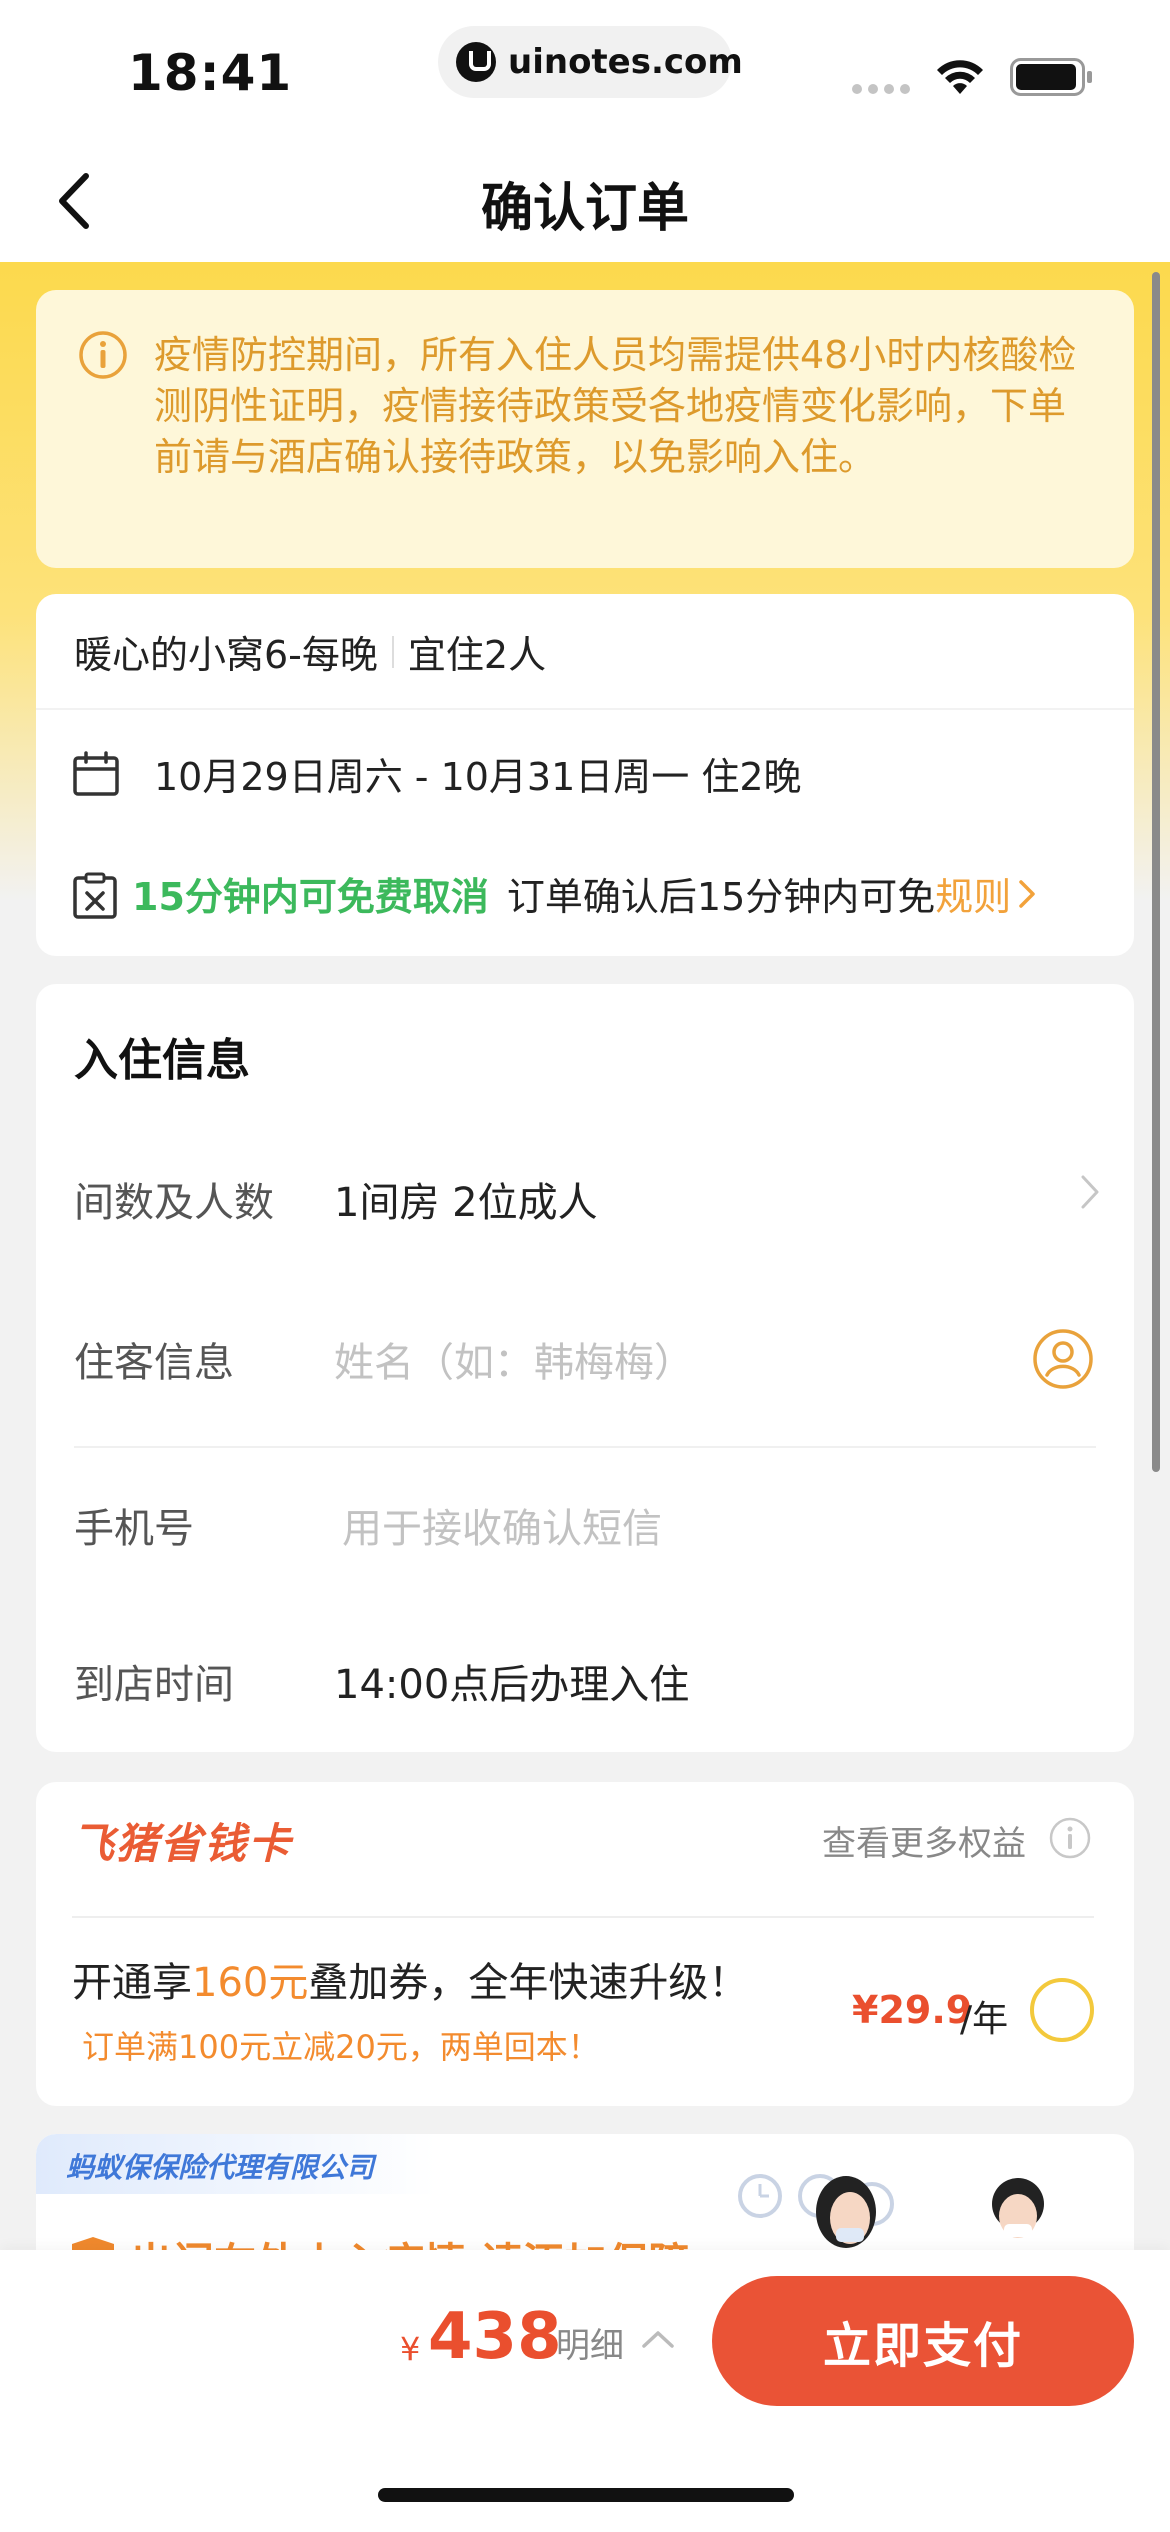  What do you see at coordinates (210, 73) in the screenshot?
I see `status-time: 18:41` at bounding box center [210, 73].